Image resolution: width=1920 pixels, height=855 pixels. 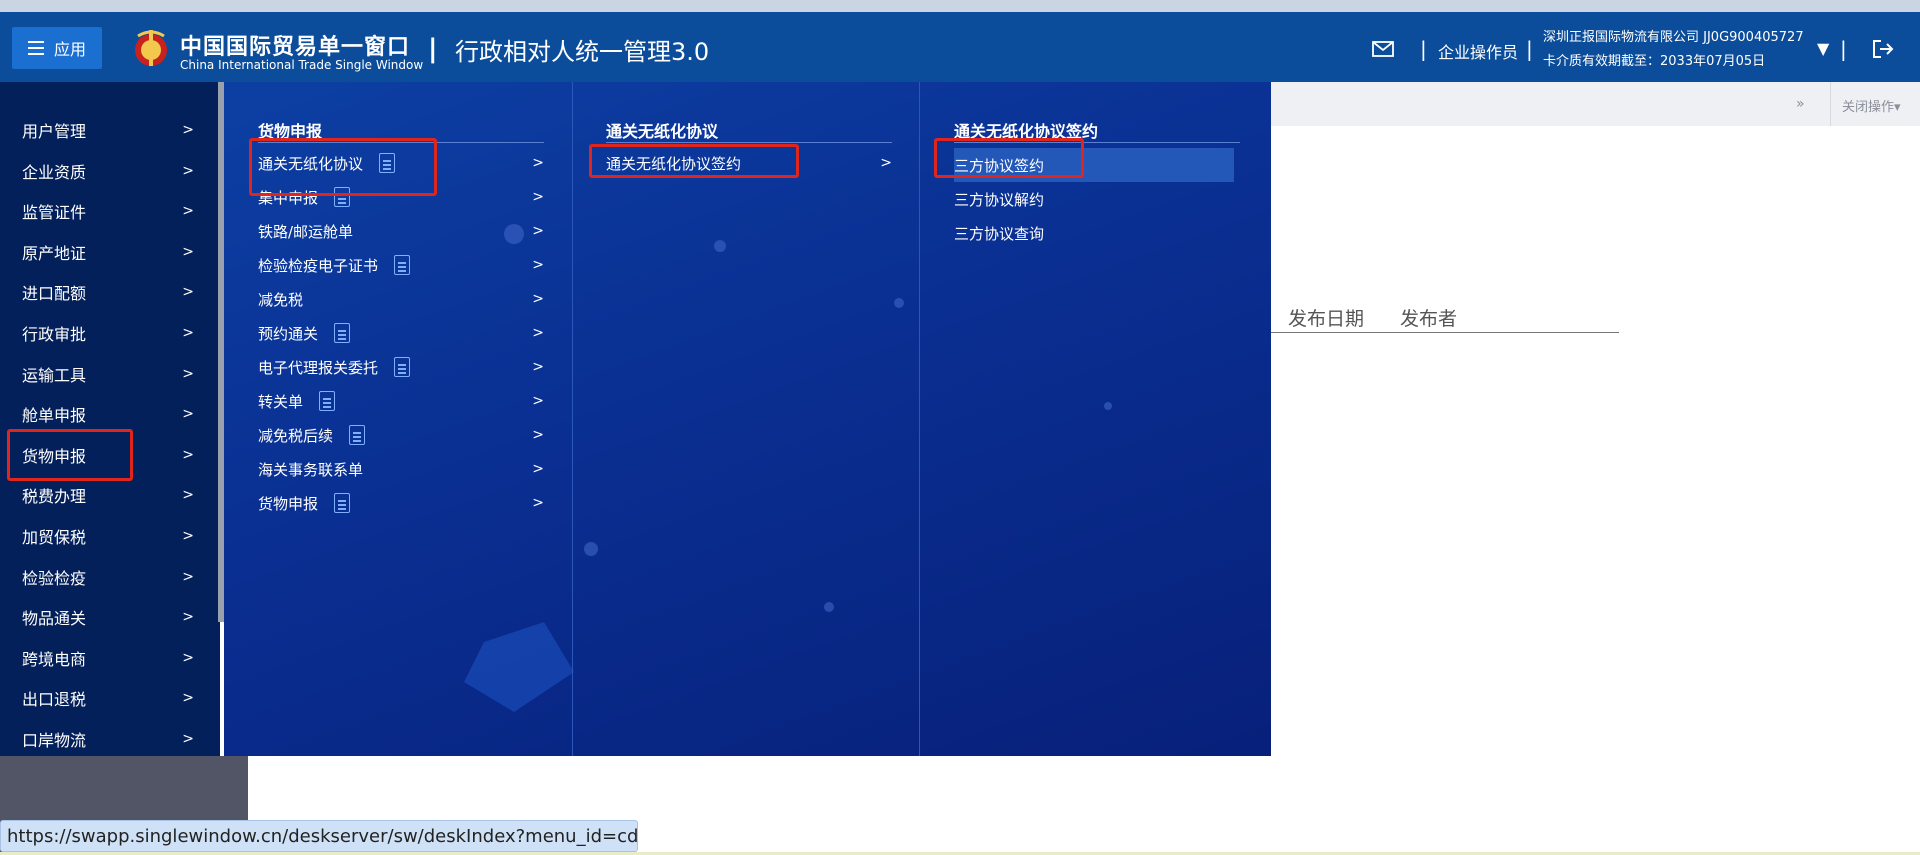 What do you see at coordinates (108, 130) in the screenshot?
I see `sidebar-item: 用户管理 >` at bounding box center [108, 130].